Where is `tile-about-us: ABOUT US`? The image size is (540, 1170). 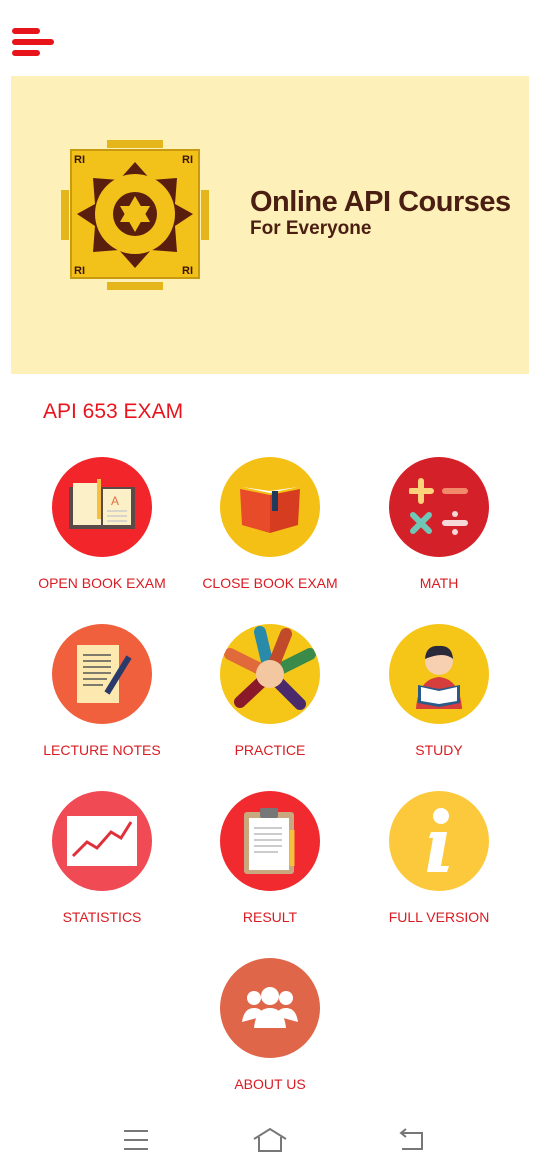
tile-about-us: ABOUT US is located at coordinates (270, 1025).